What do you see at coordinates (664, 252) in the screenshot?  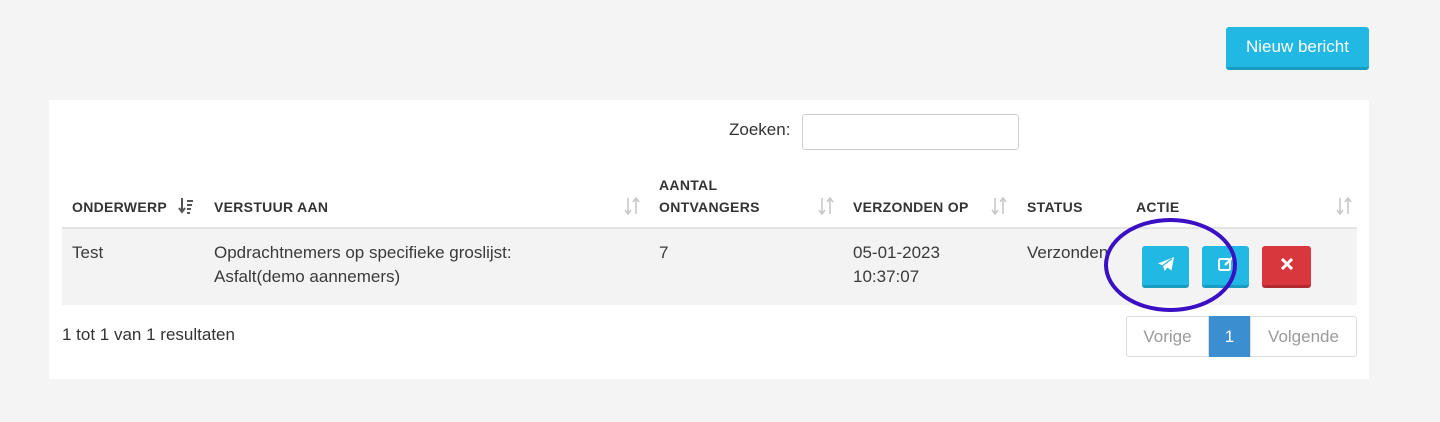 I see `cell-recipients: 7` at bounding box center [664, 252].